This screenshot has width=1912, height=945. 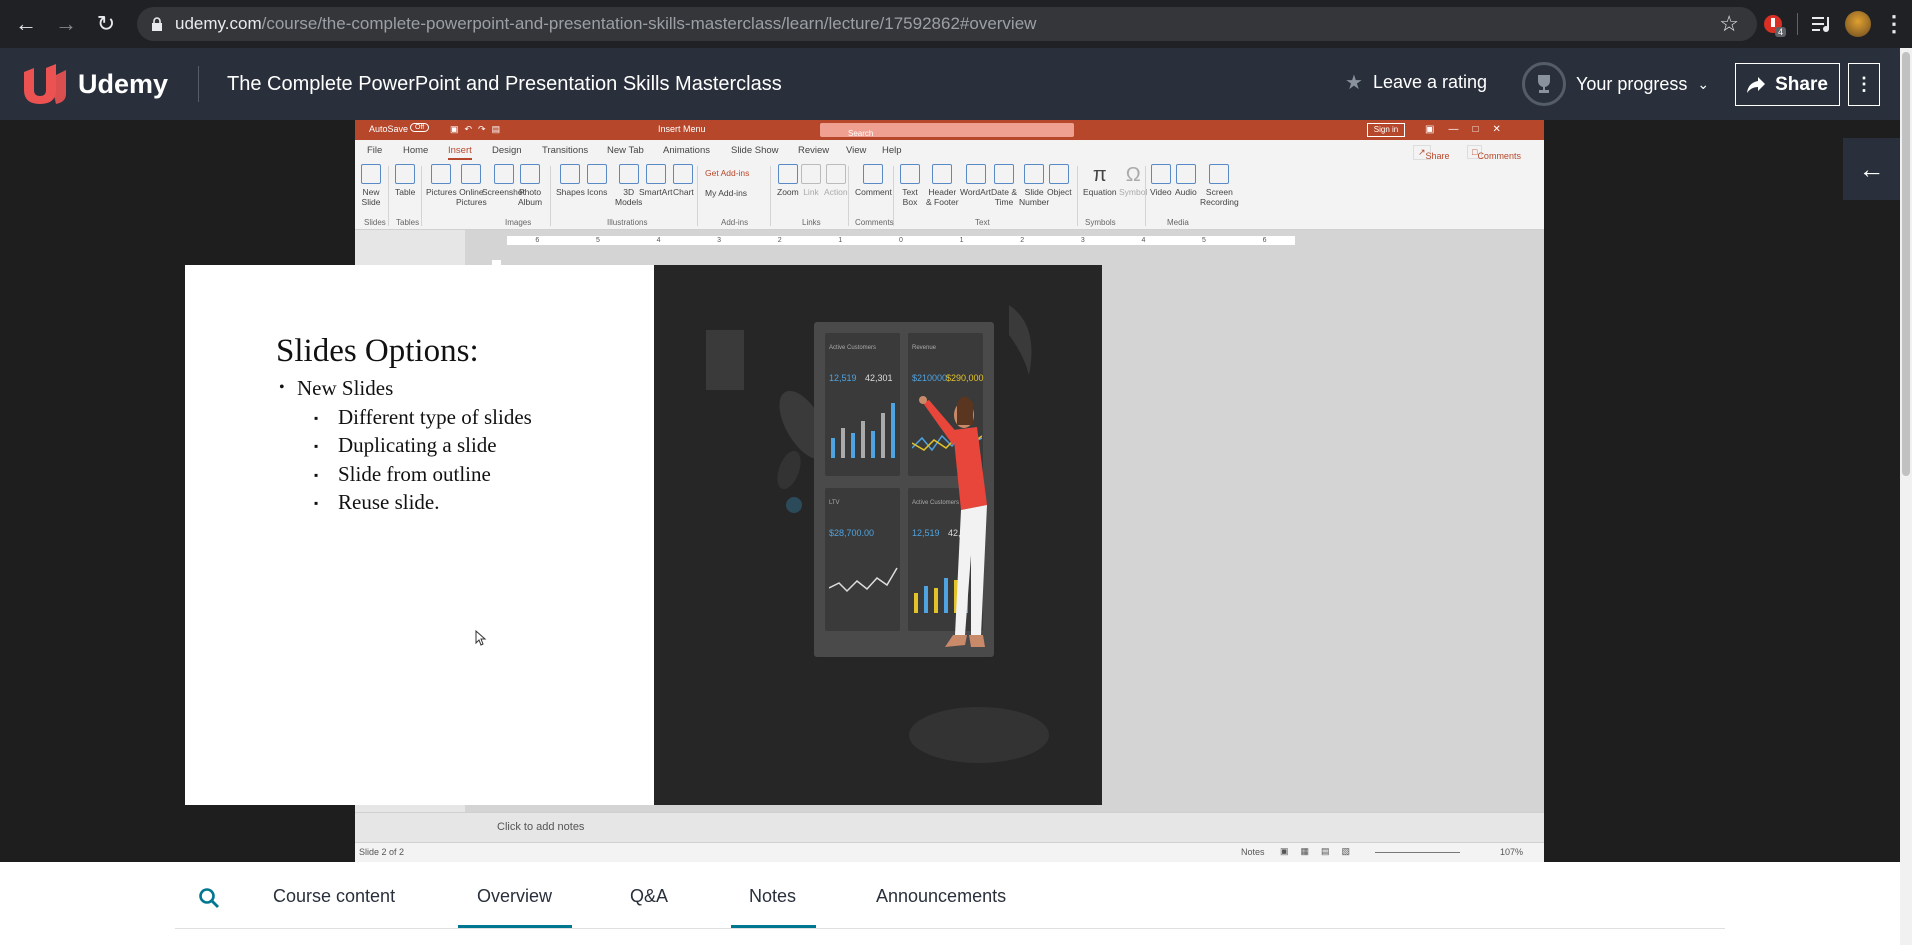 I want to click on ribbon-video: Video, so click(x=1161, y=180).